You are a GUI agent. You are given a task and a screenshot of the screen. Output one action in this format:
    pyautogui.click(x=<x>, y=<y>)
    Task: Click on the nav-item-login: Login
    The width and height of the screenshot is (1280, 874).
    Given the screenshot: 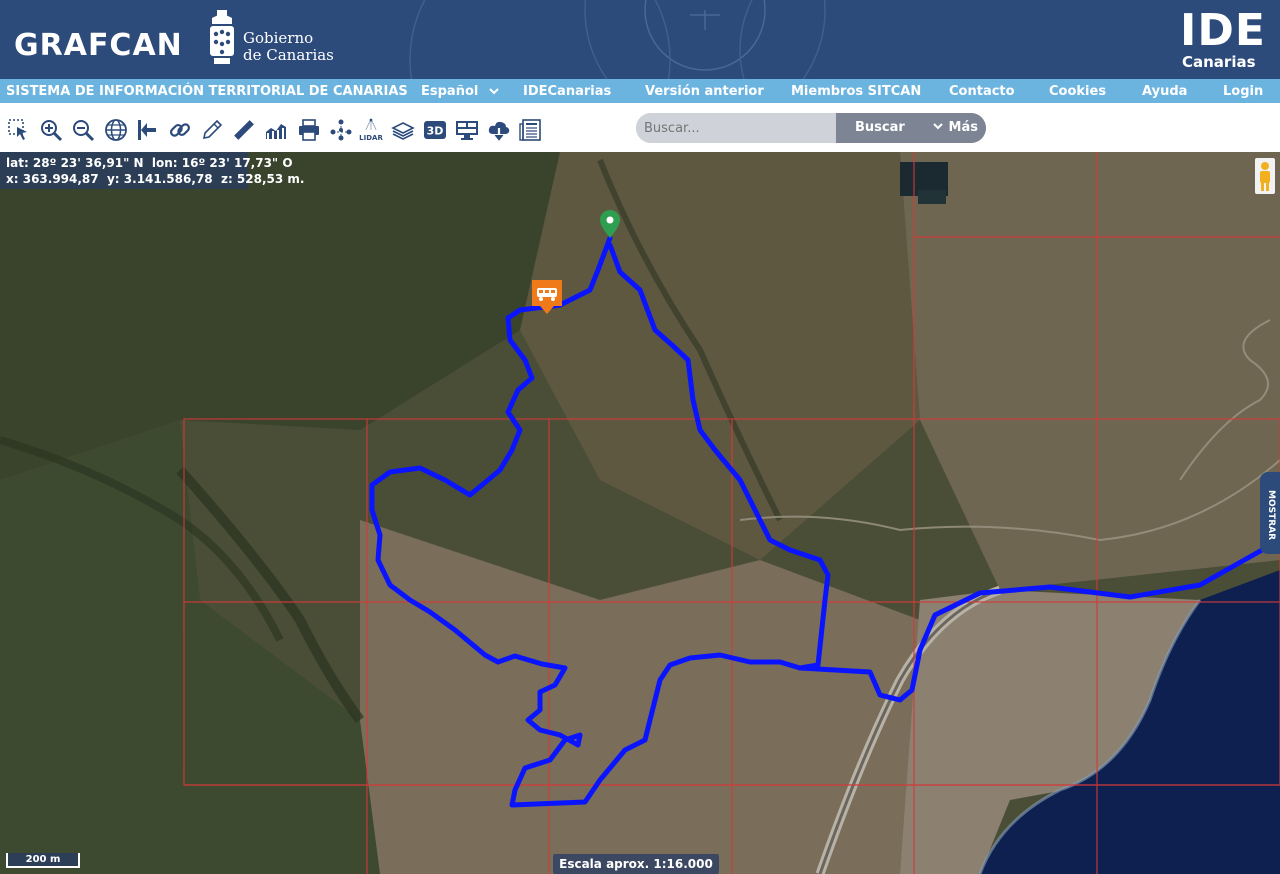 What is the action you would take?
    pyautogui.click(x=1243, y=91)
    